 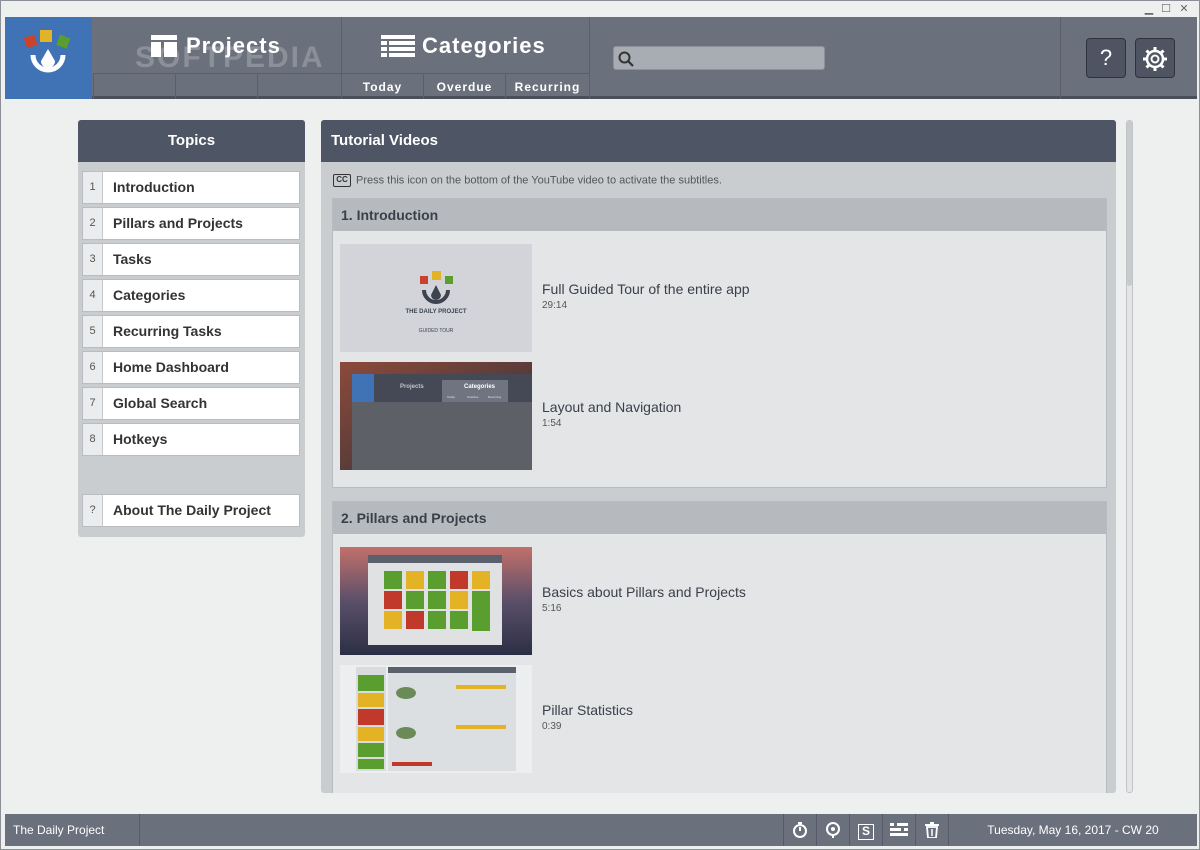 I want to click on help-button: ?, so click(x=1106, y=58).